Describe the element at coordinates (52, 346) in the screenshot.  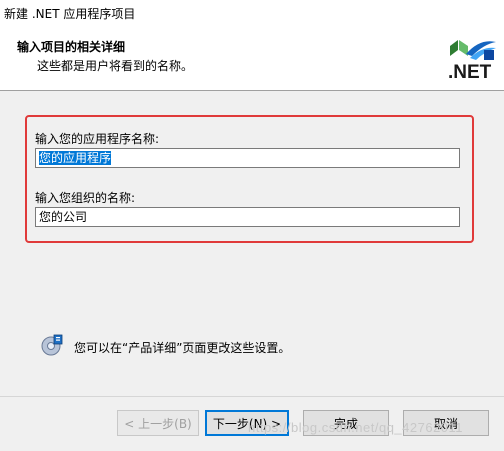
I see `product-settings-icon` at that location.